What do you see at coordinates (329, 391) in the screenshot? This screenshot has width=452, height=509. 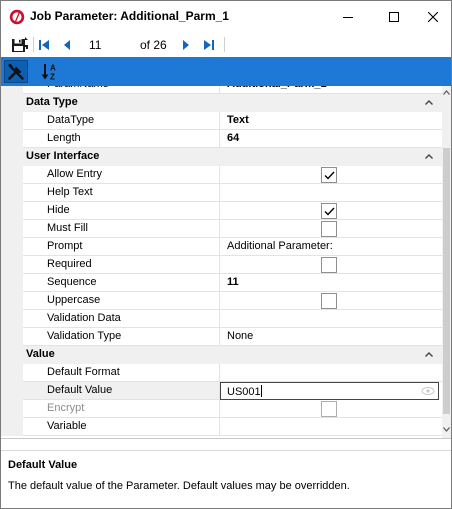 I see `default-value-input: US001` at bounding box center [329, 391].